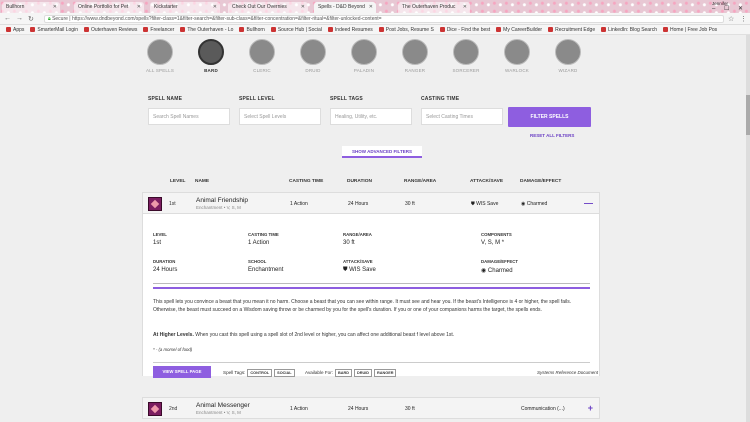 This screenshot has width=750, height=422. What do you see at coordinates (15, 29) in the screenshot?
I see `bookmark-item: Apps` at bounding box center [15, 29].